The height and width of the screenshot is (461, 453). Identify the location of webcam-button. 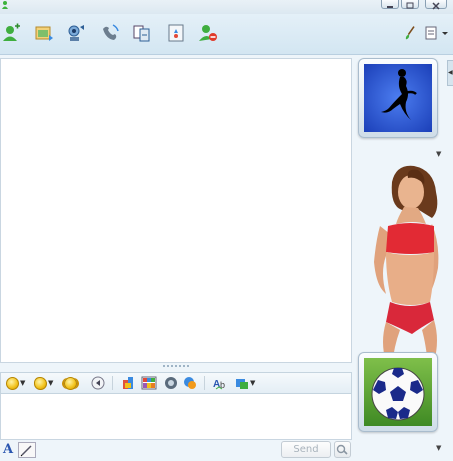
(76, 33).